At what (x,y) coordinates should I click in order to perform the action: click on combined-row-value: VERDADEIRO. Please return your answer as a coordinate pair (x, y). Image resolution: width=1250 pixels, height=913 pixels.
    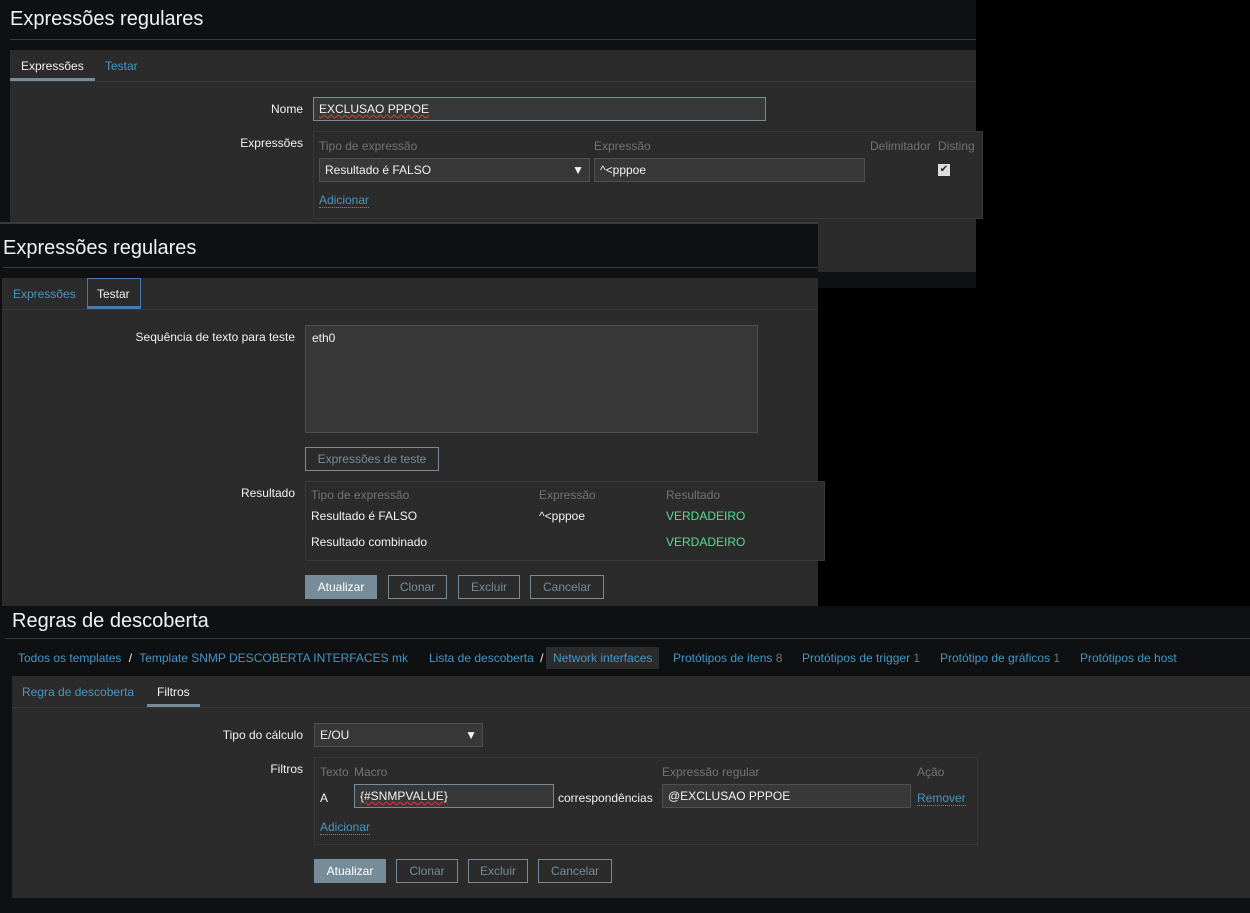
    Looking at the image, I should click on (706, 542).